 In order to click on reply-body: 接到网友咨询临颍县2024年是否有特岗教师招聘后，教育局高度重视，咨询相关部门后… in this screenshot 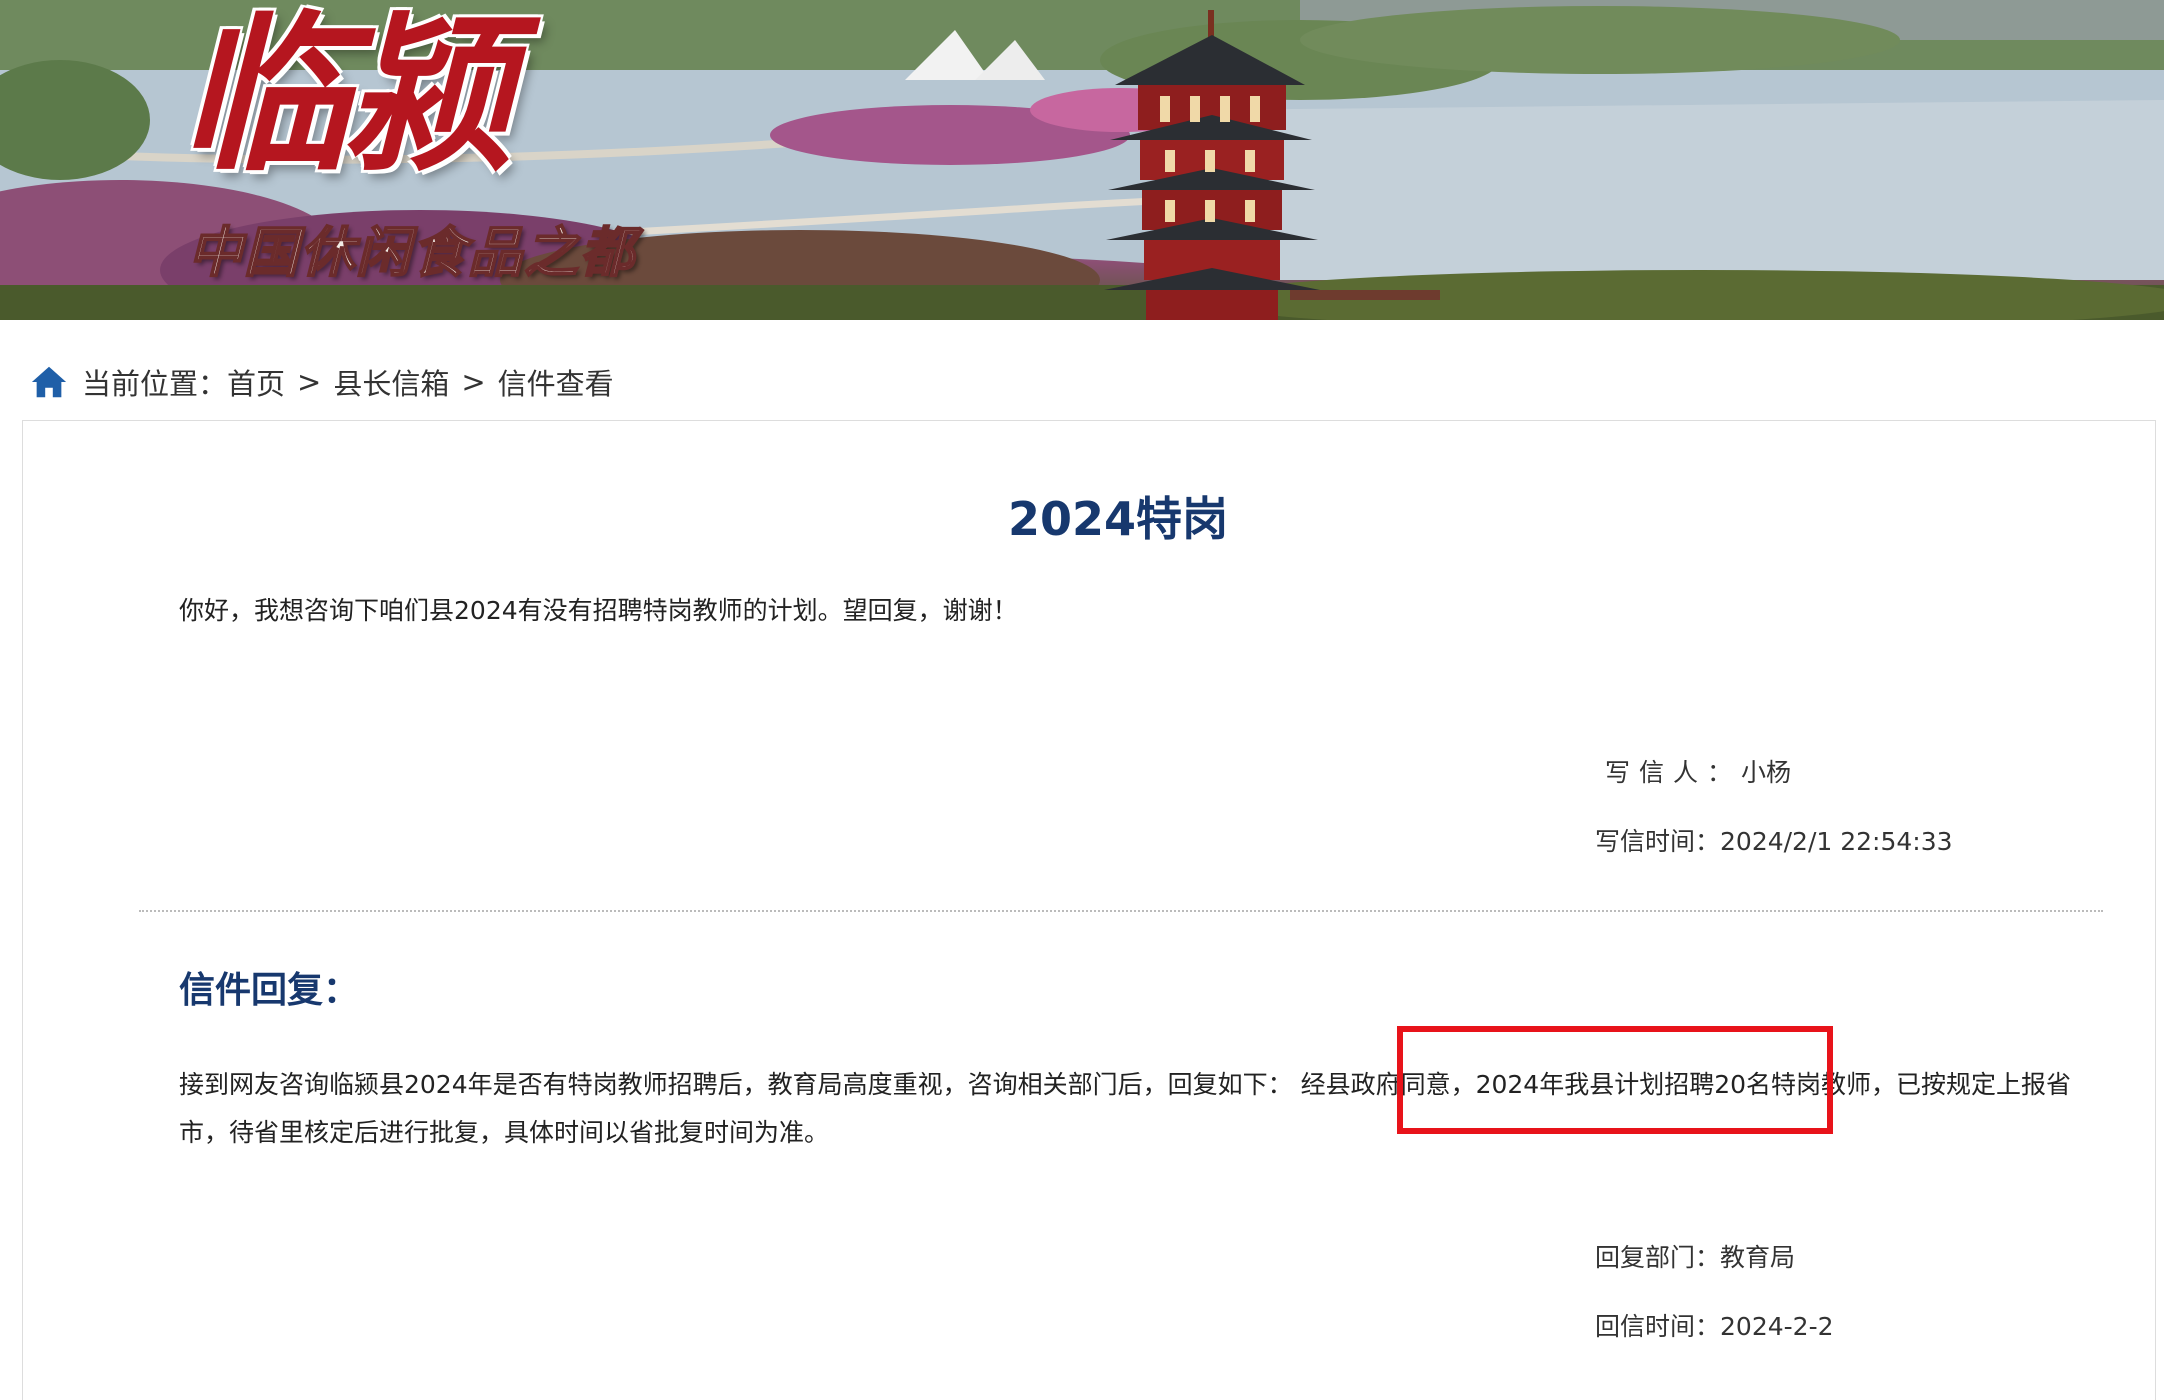, I will do `click(1129, 1109)`.